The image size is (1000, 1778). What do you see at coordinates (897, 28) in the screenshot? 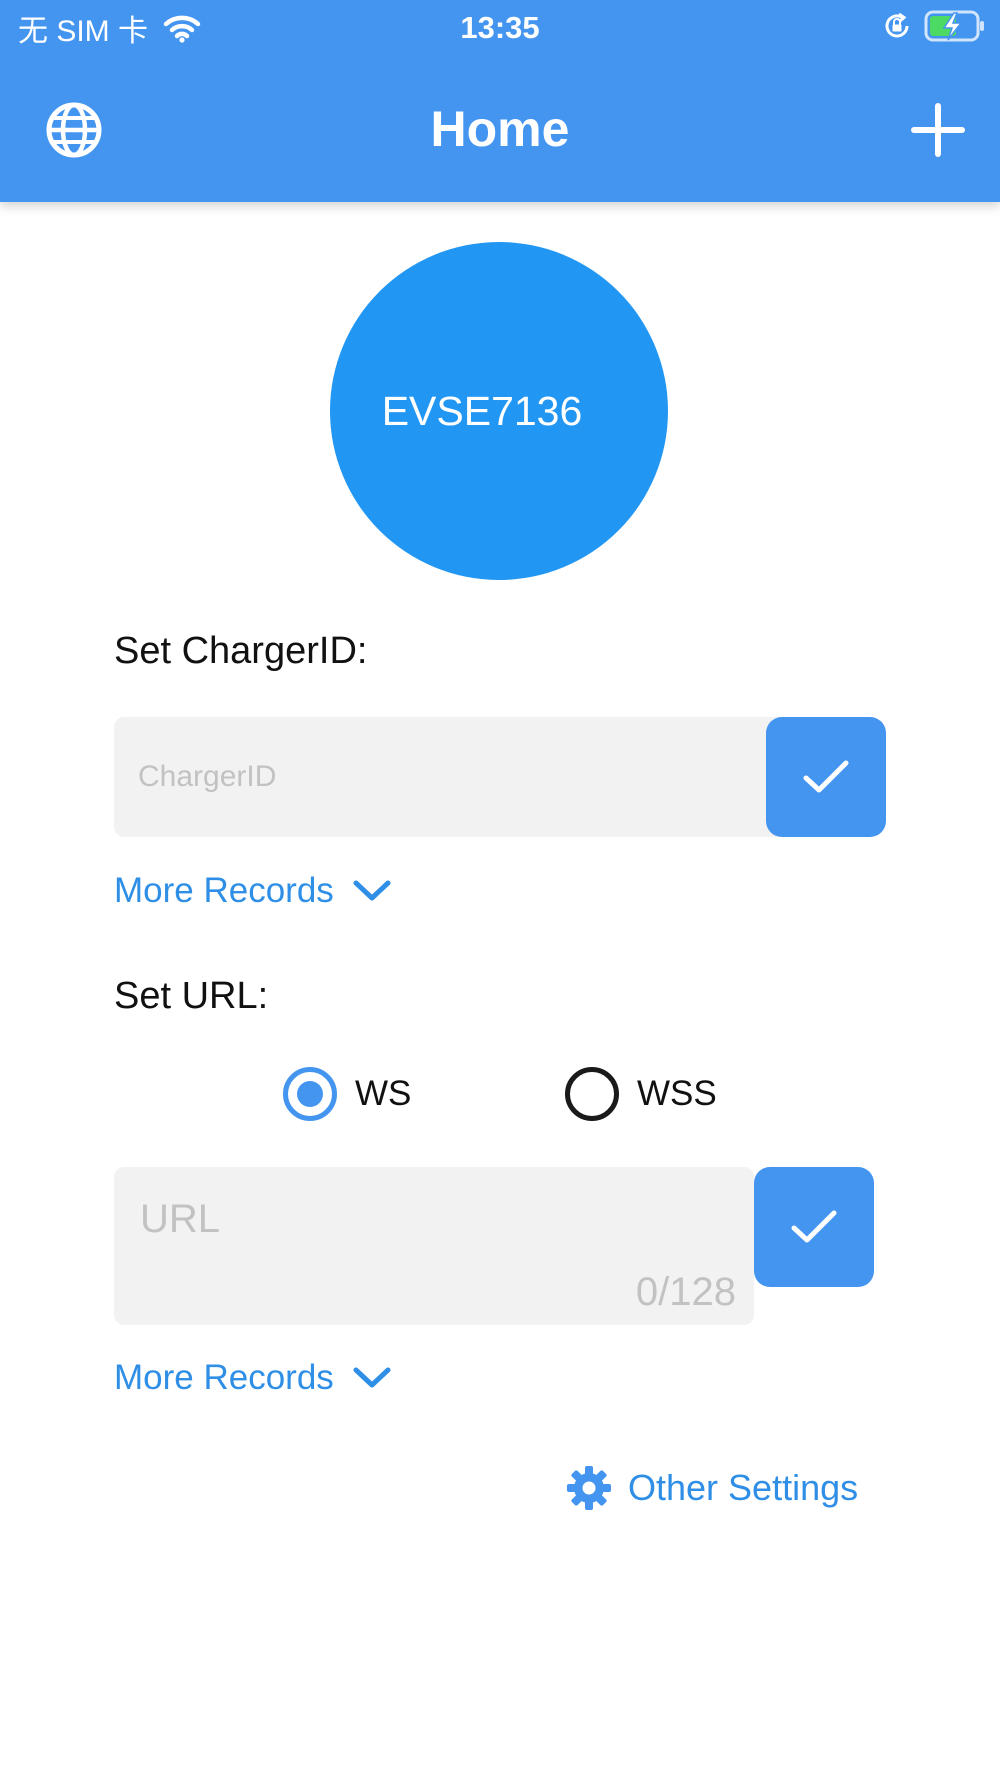
I see `orientation-lock-icon` at bounding box center [897, 28].